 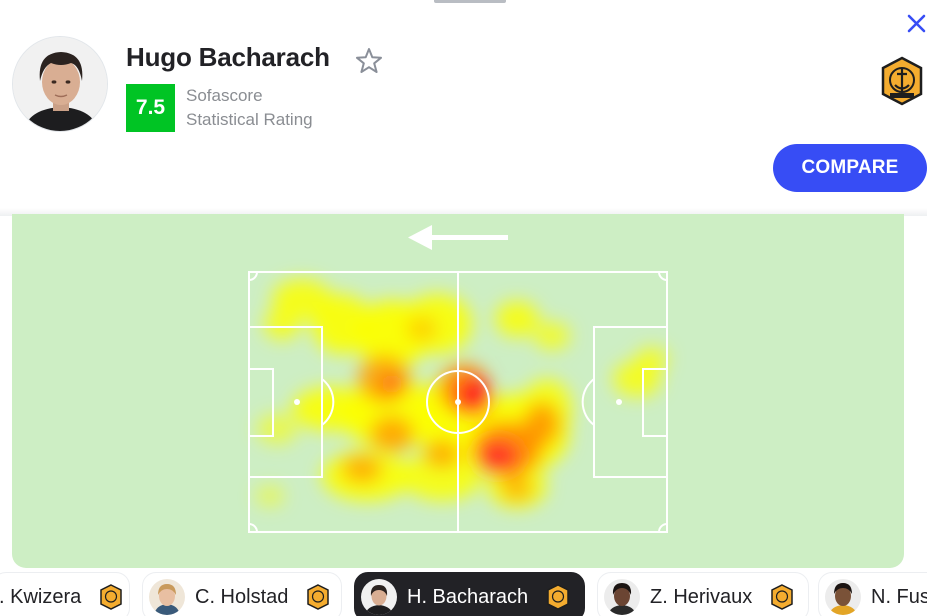 I want to click on player-chip-name: Z. Herivaux, so click(x=701, y=596).